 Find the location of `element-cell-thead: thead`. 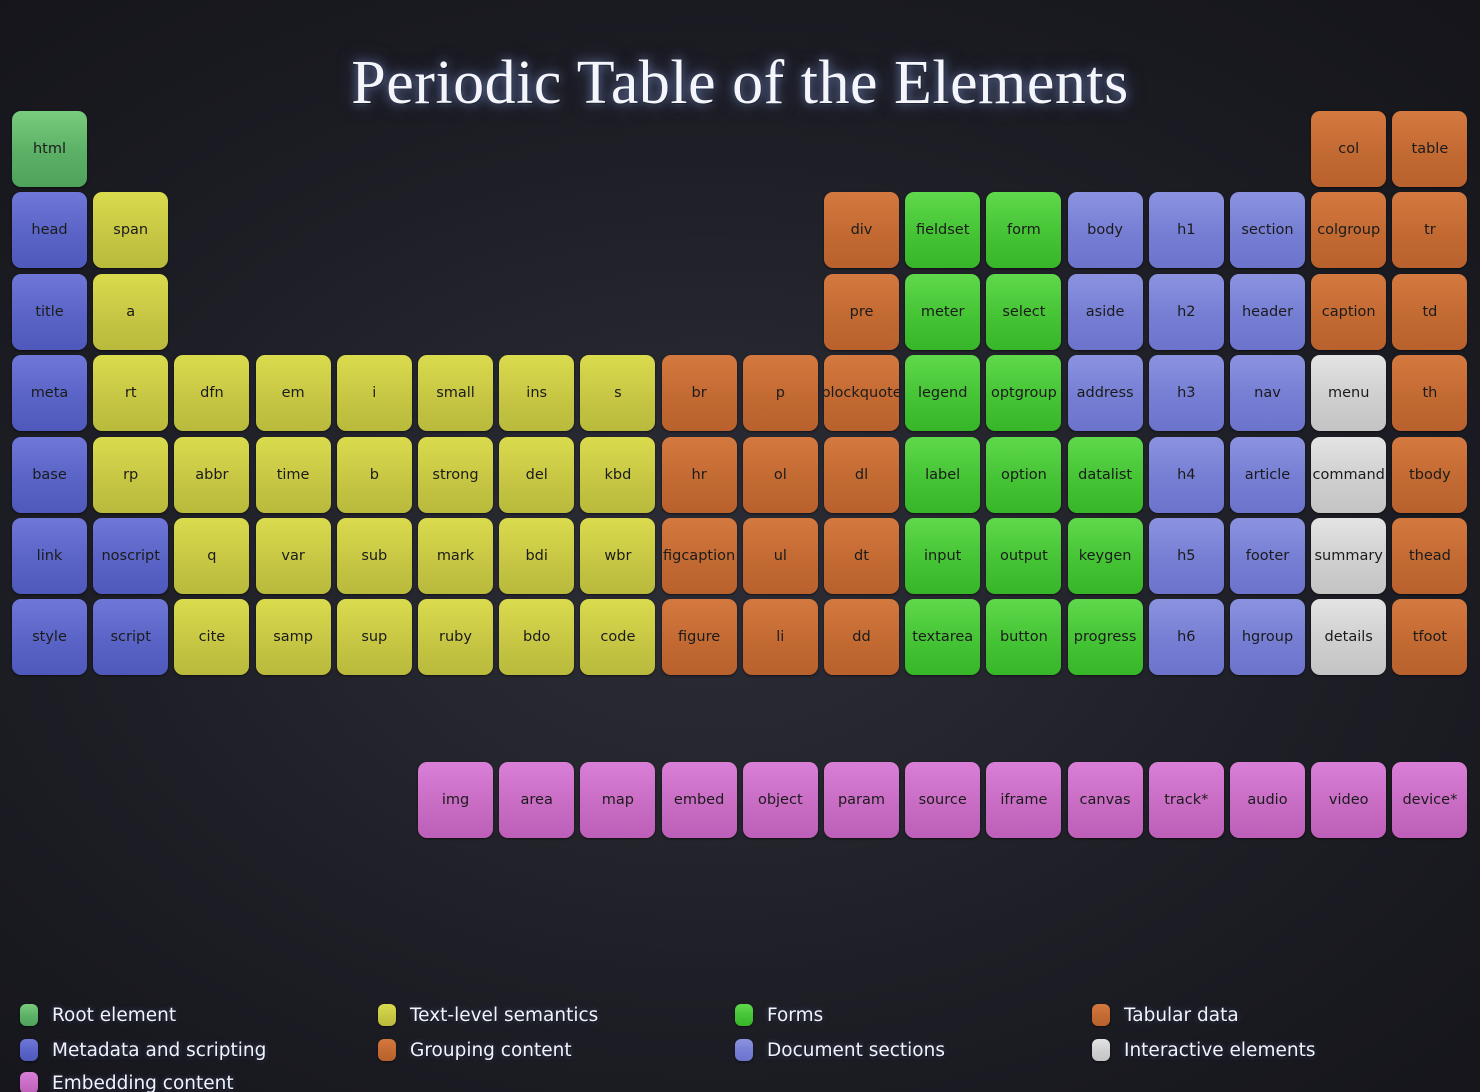

element-cell-thead: thead is located at coordinates (1430, 556).